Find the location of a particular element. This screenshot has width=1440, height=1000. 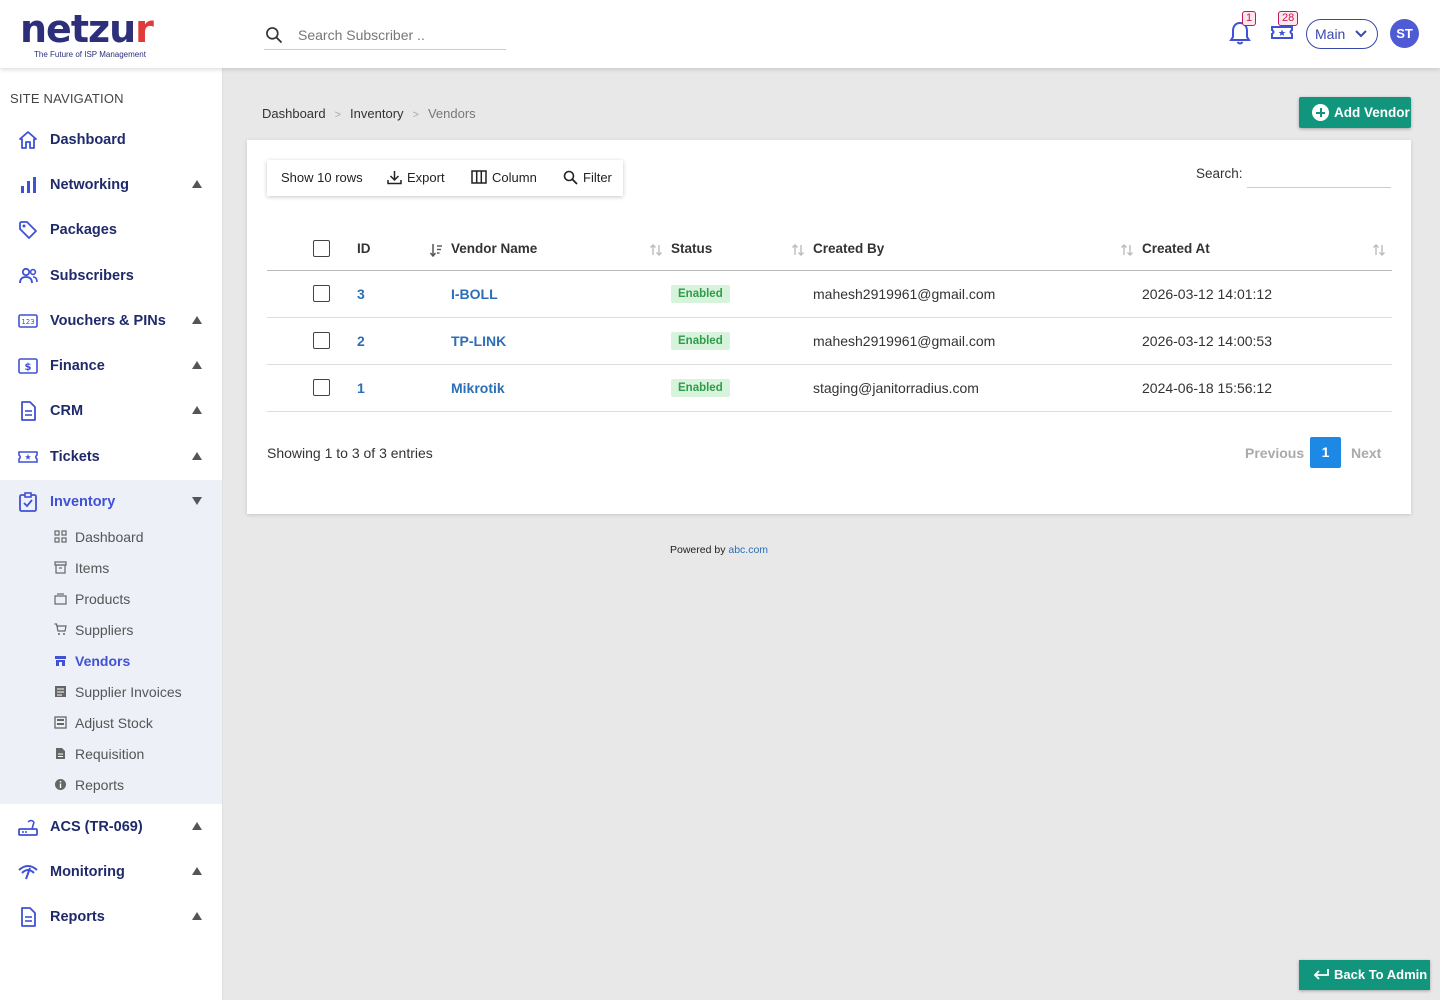

sidebar-item-dashboard: Dashboard is located at coordinates (111, 140).